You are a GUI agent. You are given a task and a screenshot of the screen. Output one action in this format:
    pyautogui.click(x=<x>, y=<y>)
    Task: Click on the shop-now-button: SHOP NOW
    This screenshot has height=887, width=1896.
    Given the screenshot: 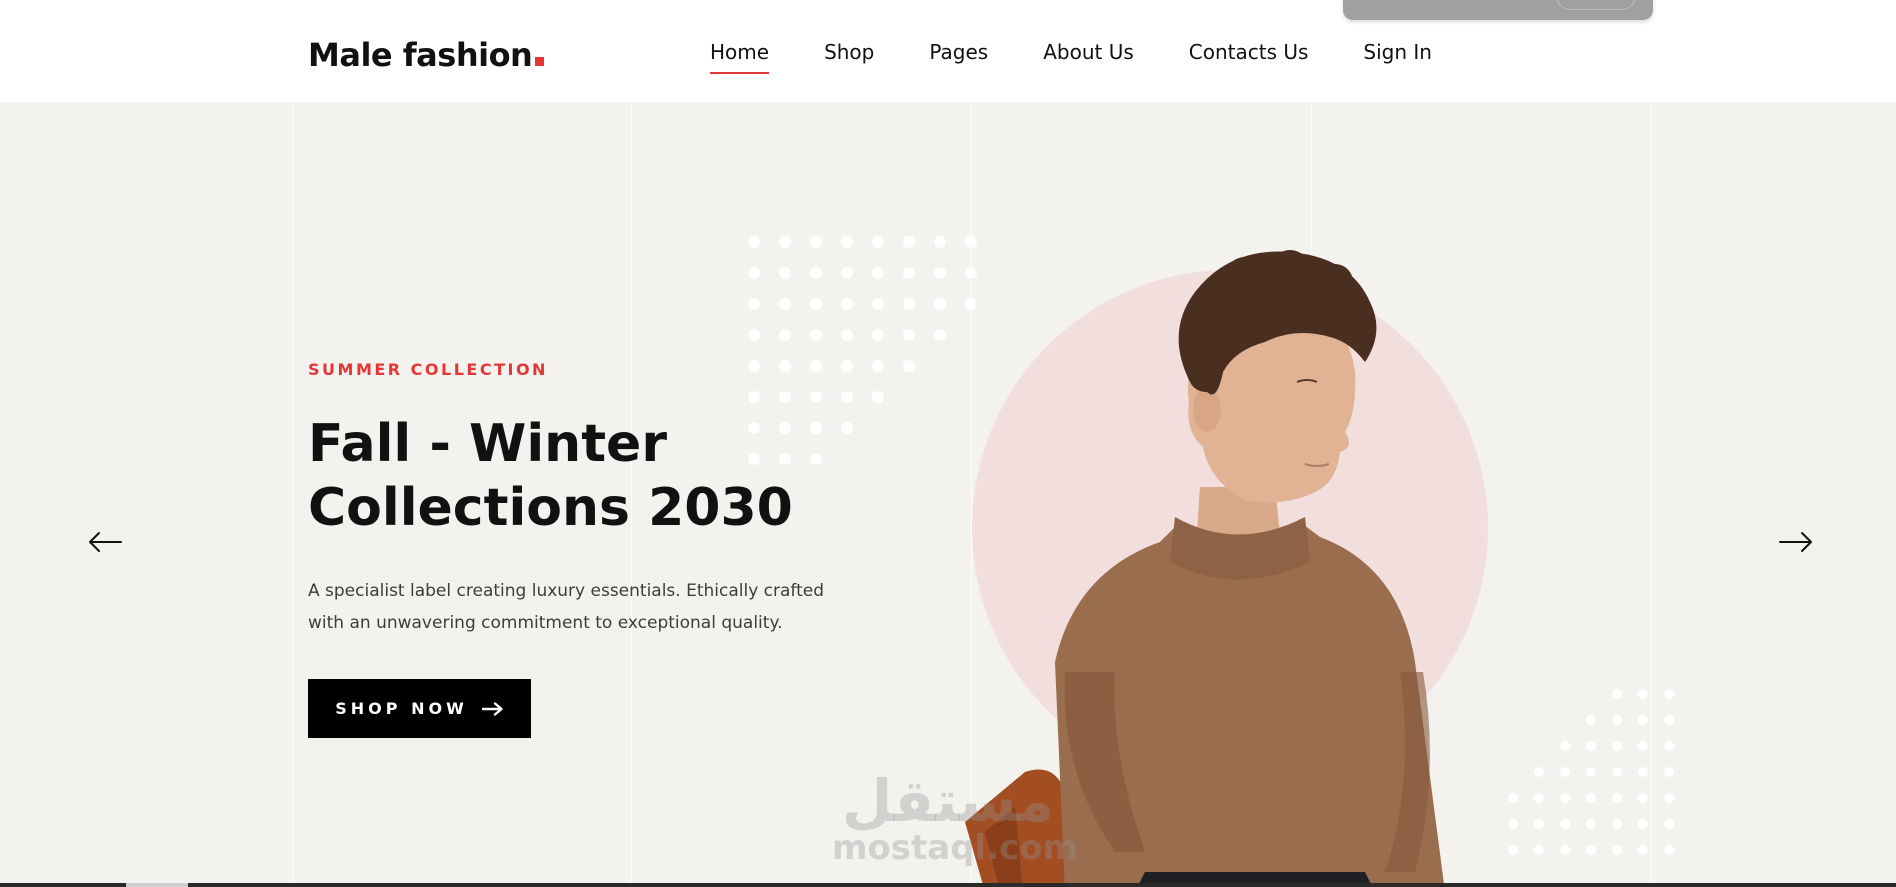 What is the action you would take?
    pyautogui.click(x=419, y=708)
    